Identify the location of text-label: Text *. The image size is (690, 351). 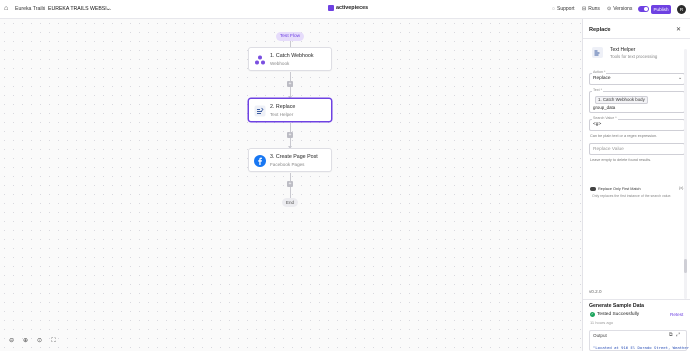
(597, 90).